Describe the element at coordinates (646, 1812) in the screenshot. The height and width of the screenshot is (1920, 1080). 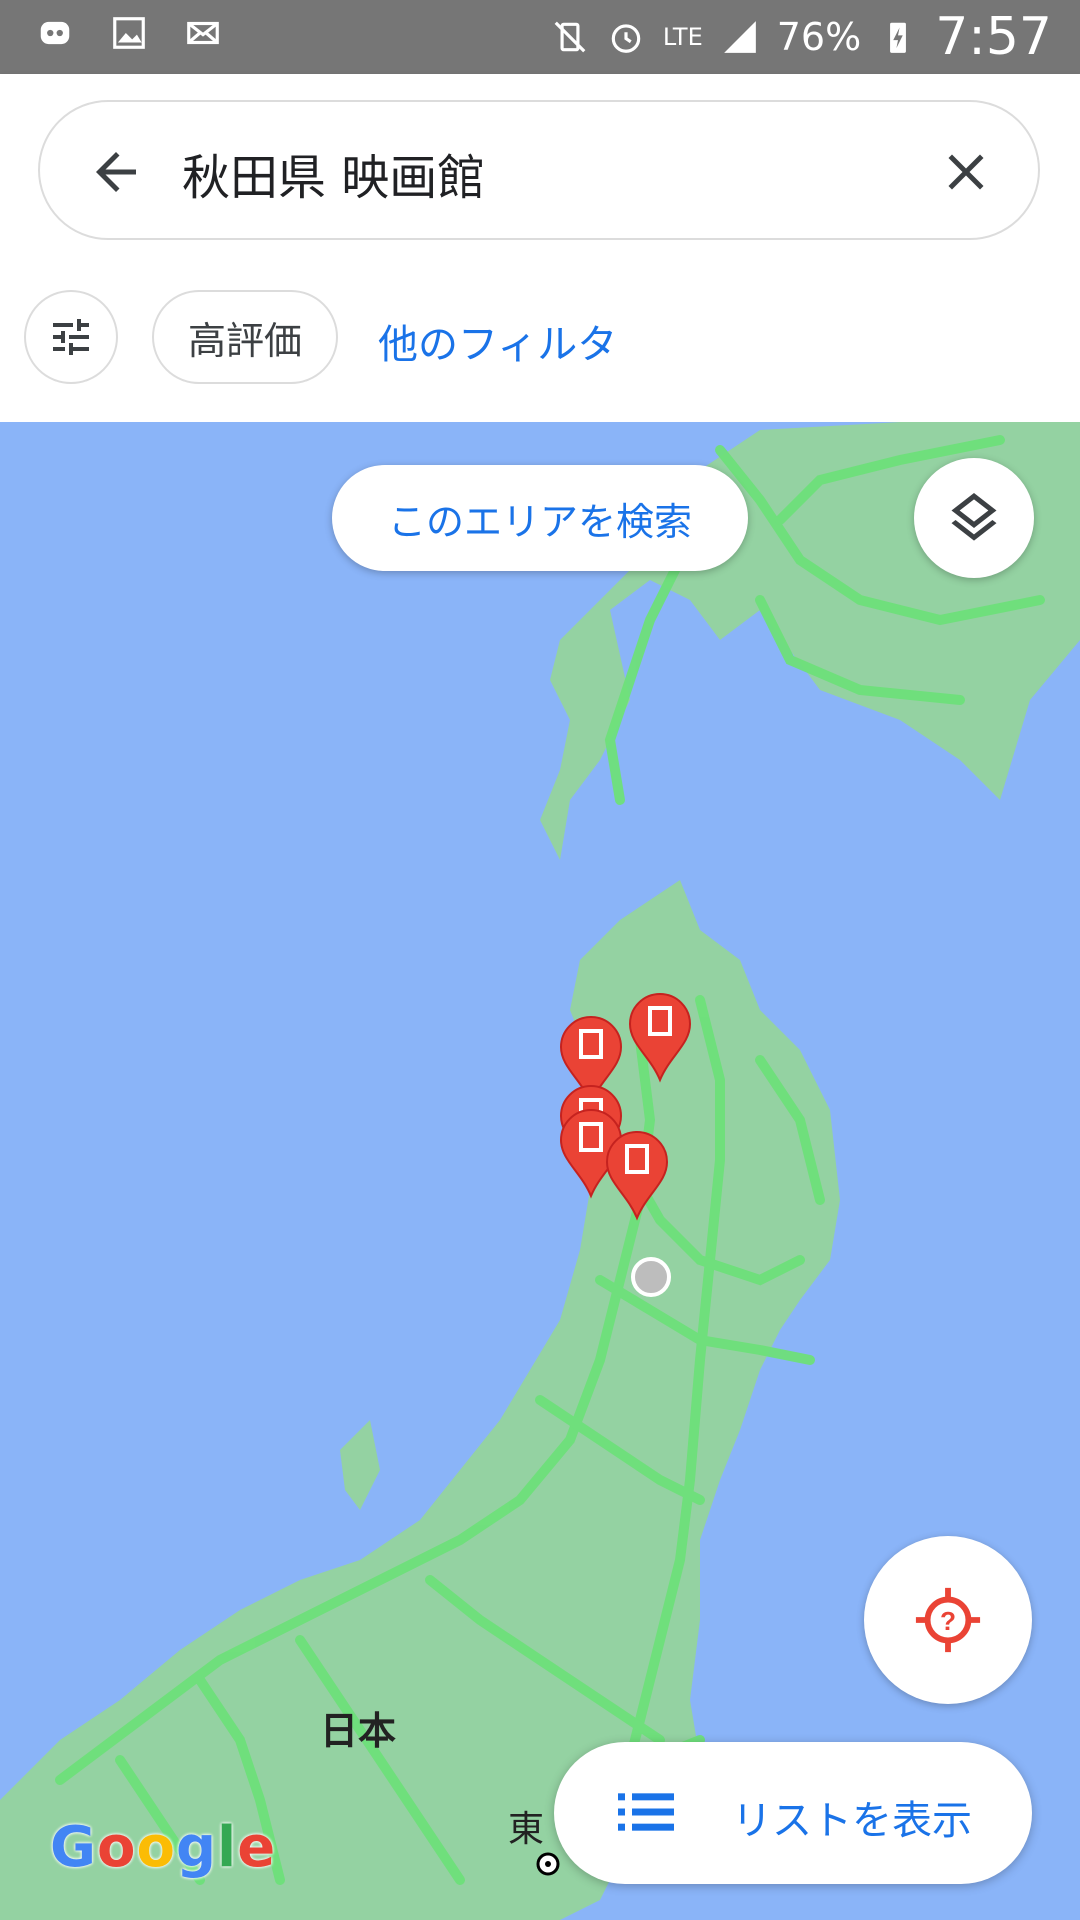
I see `list-icon` at that location.